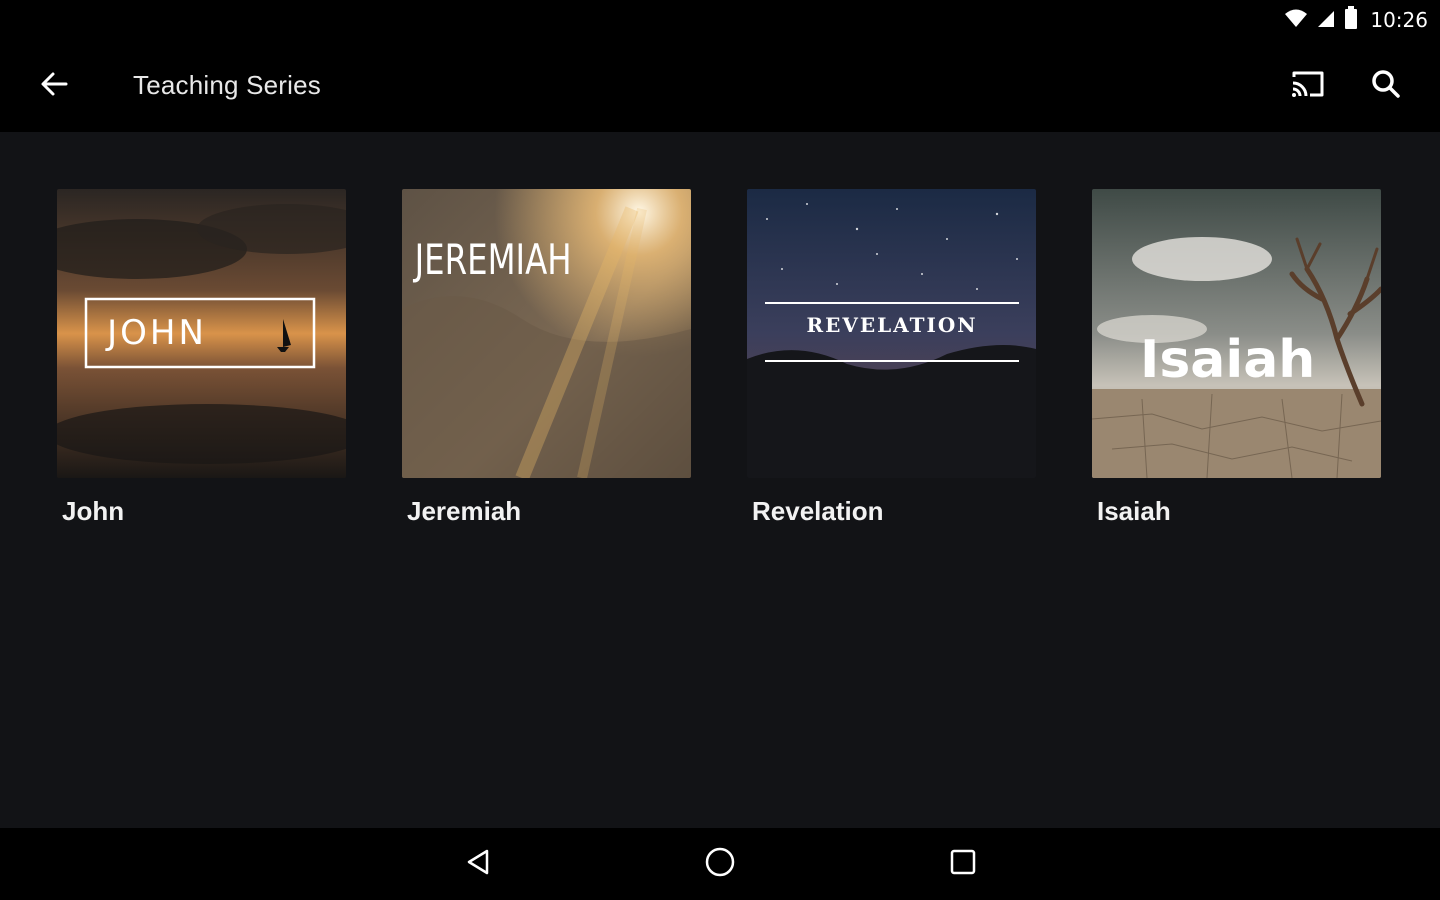  Describe the element at coordinates (1351, 20) in the screenshot. I see `battery-icon` at that location.